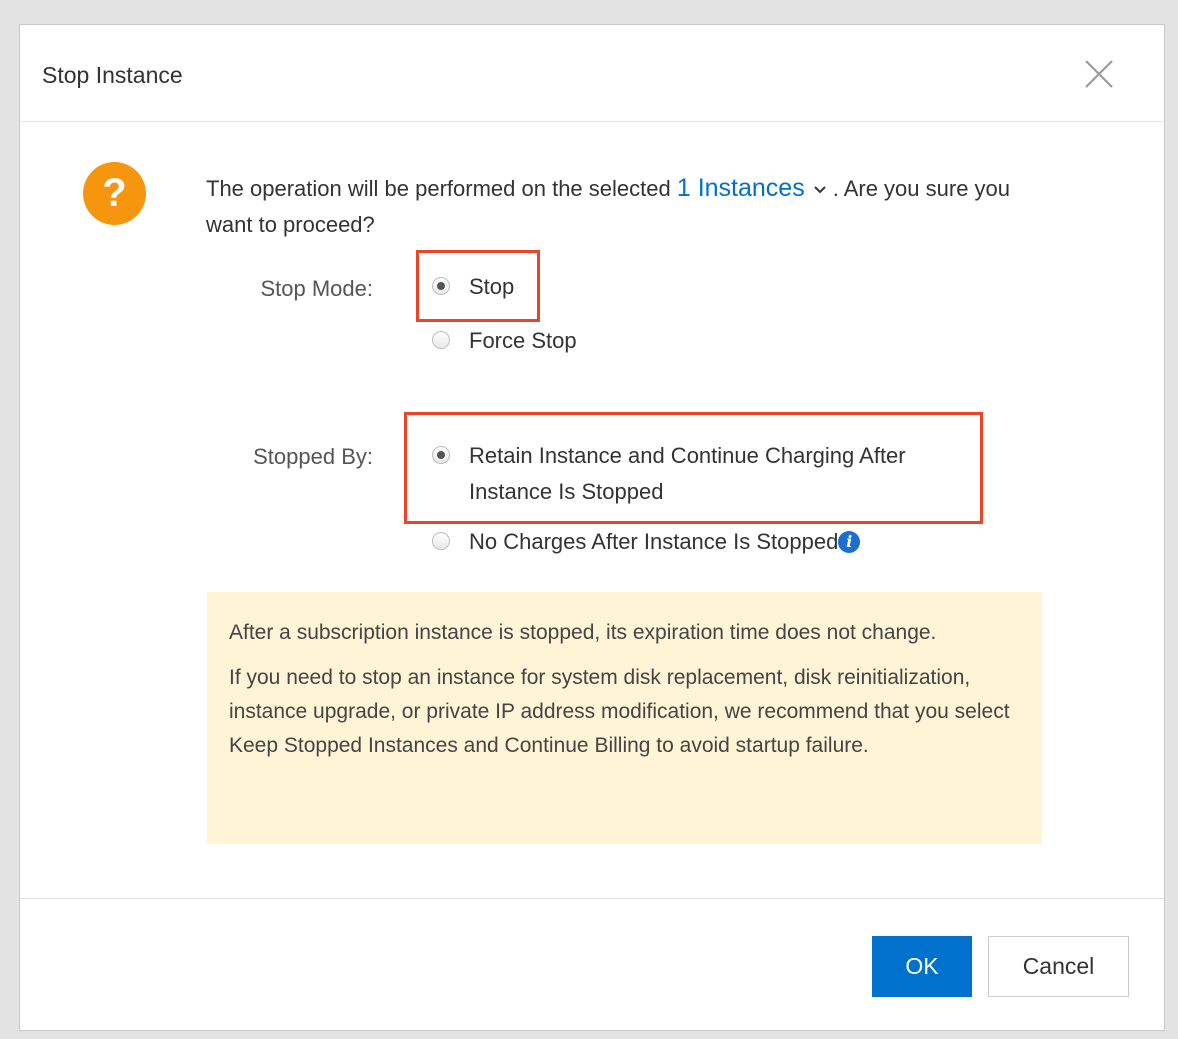  Describe the element at coordinates (654, 541) in the screenshot. I see `radio-no-charges-label: No Charges After Instance Is Stopped` at that location.